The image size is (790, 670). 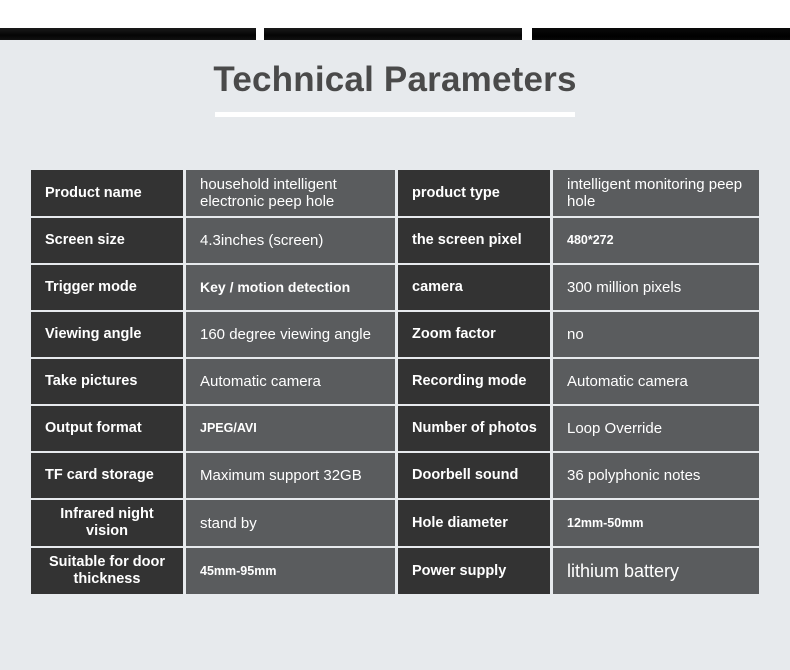 I want to click on spec-label-left: Trigger mode, so click(x=107, y=287).